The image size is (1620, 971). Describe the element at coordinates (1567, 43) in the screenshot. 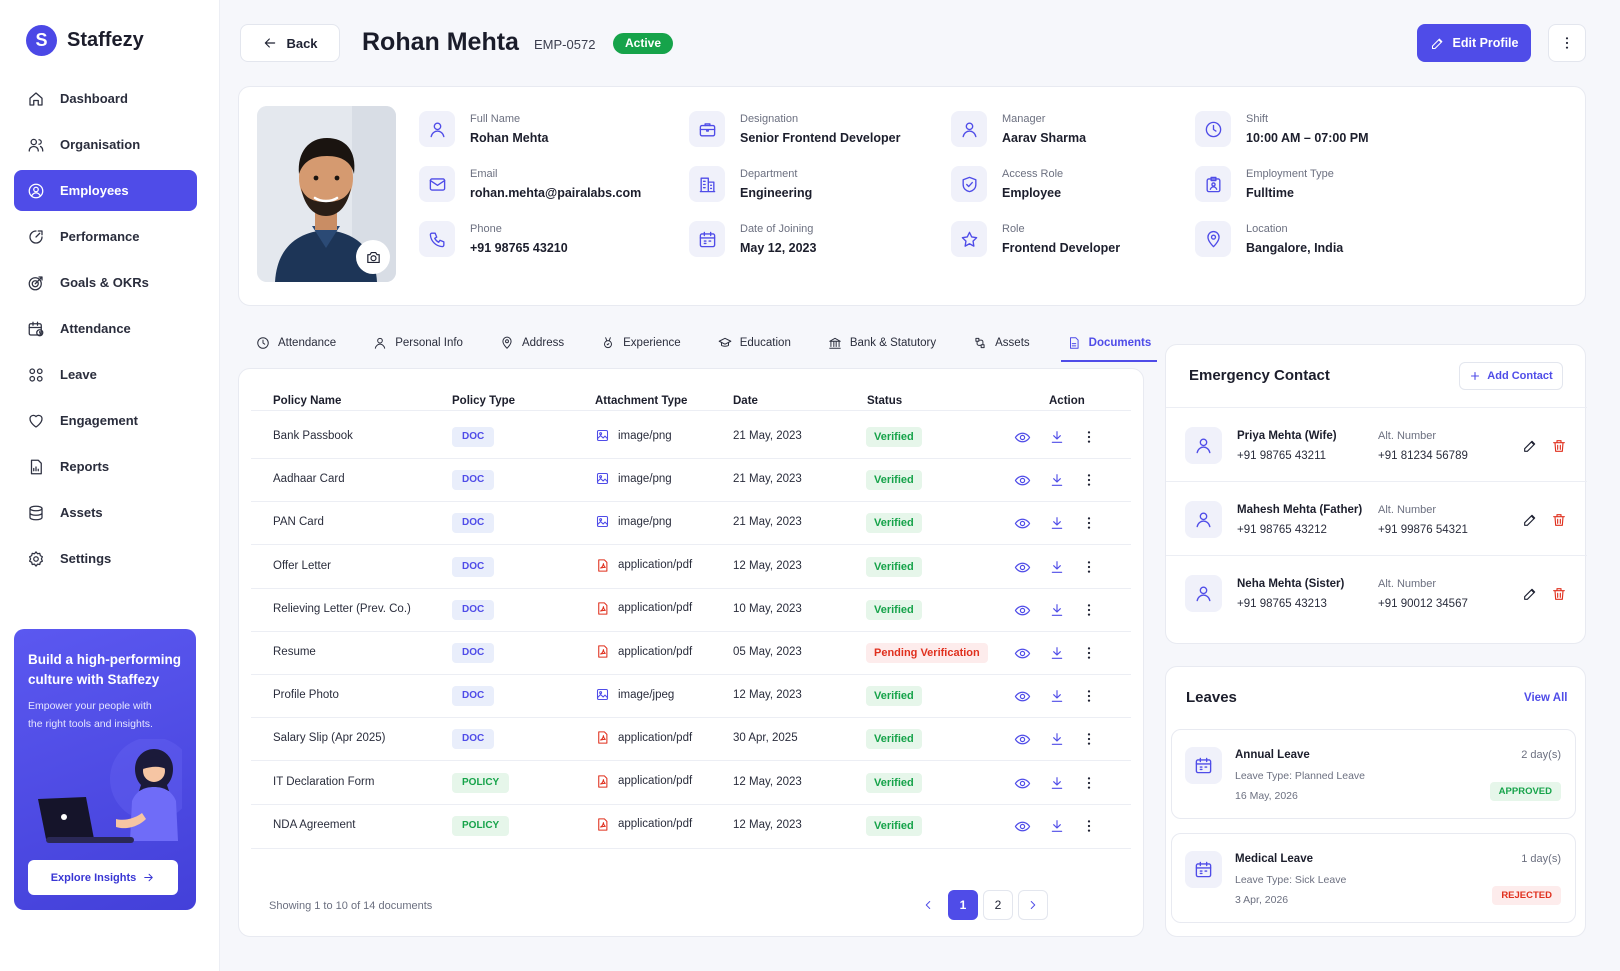

I see `more-options-button` at that location.